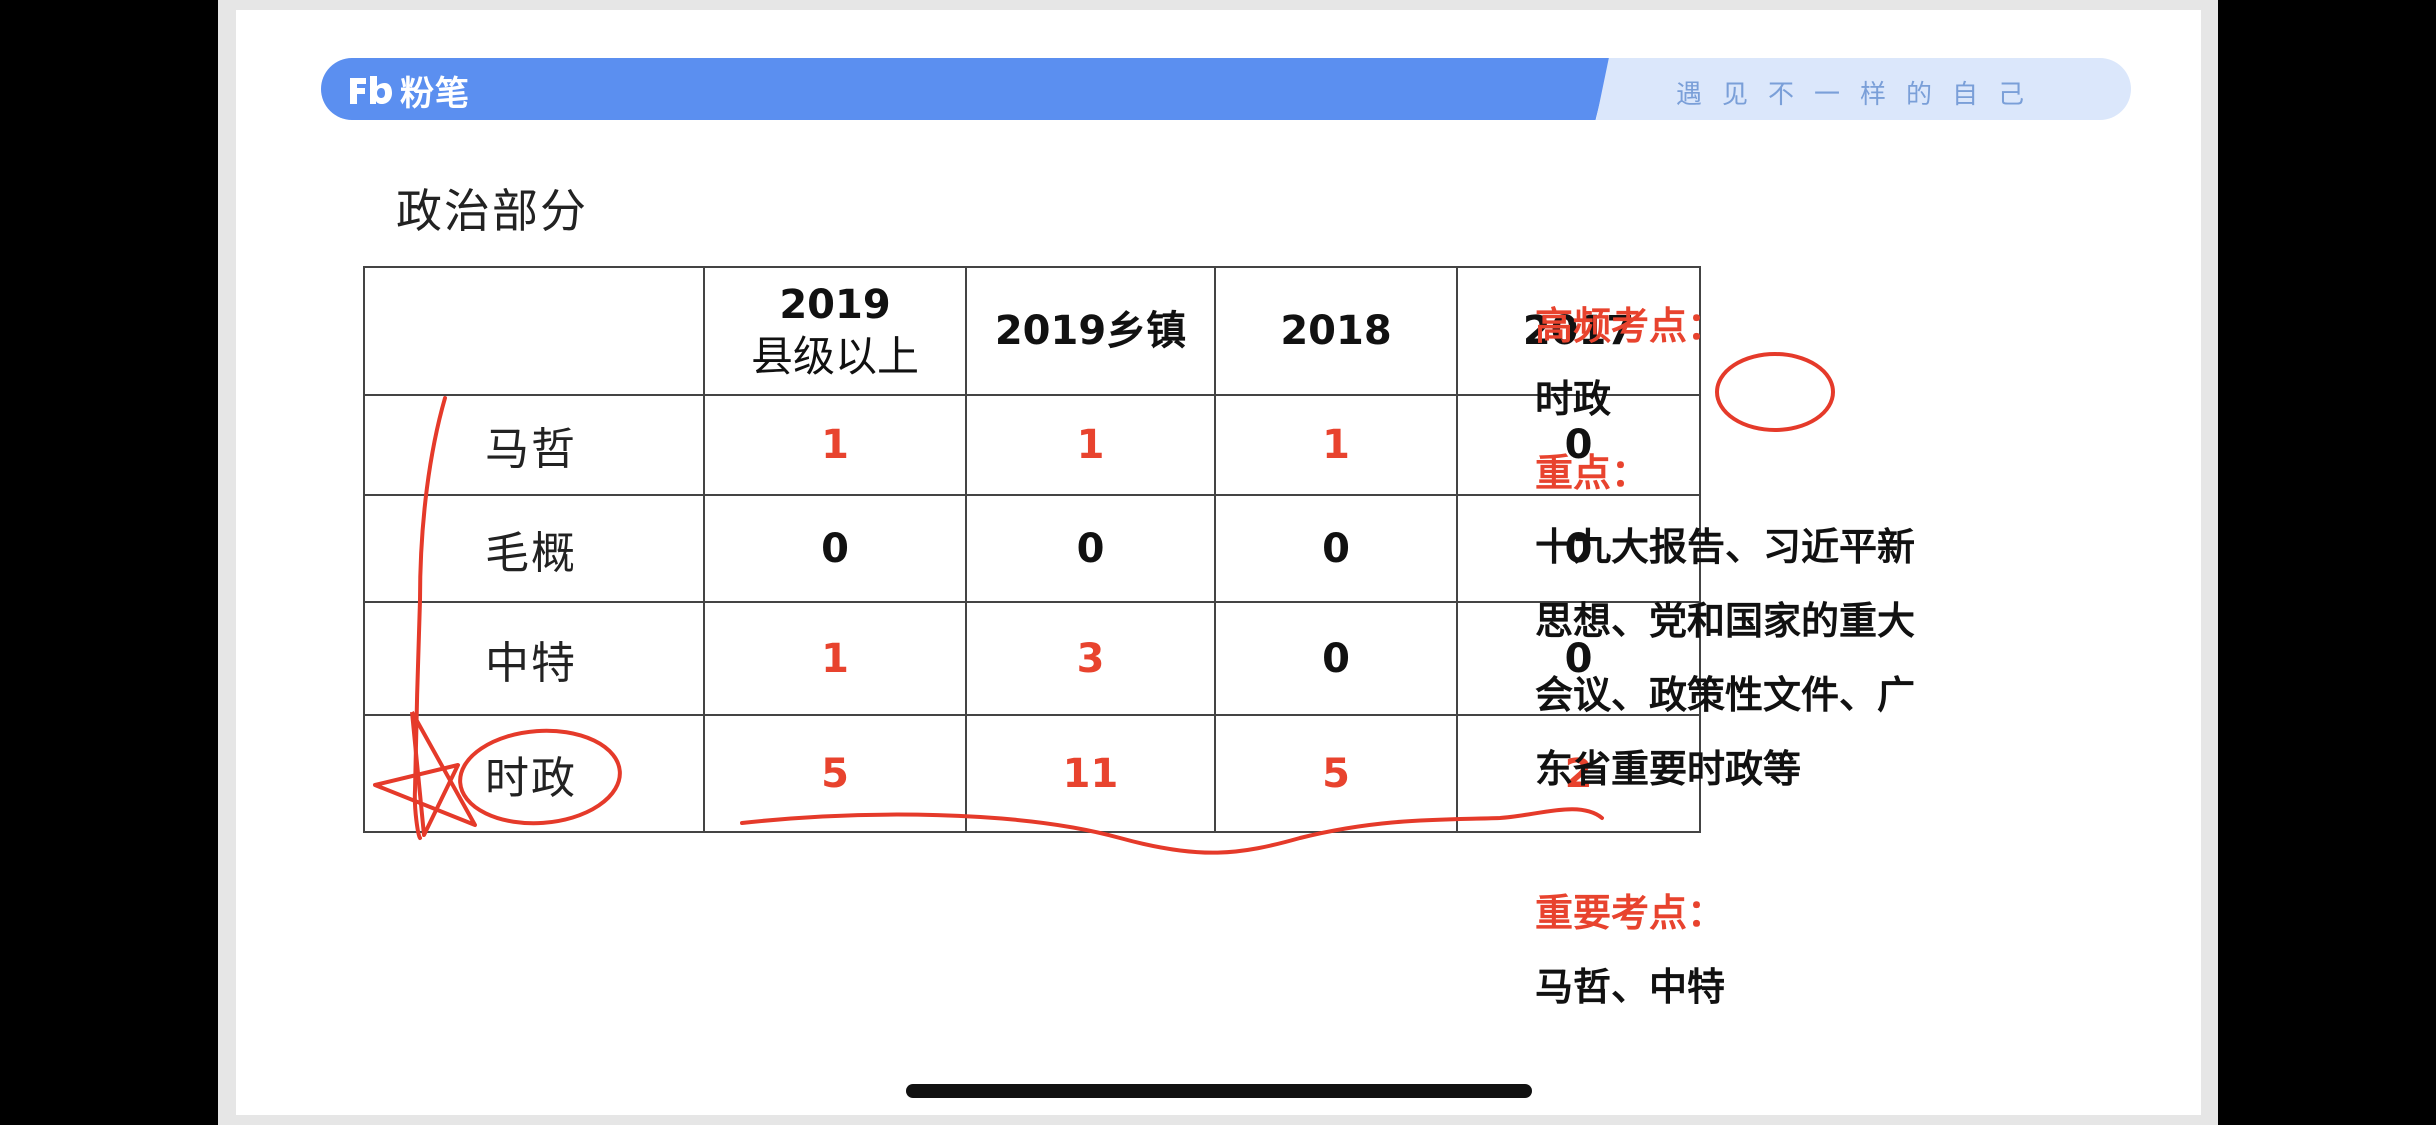 Image resolution: width=2436 pixels, height=1125 pixels. Describe the element at coordinates (1336, 331) in the screenshot. I see `header-2018: 2018` at that location.